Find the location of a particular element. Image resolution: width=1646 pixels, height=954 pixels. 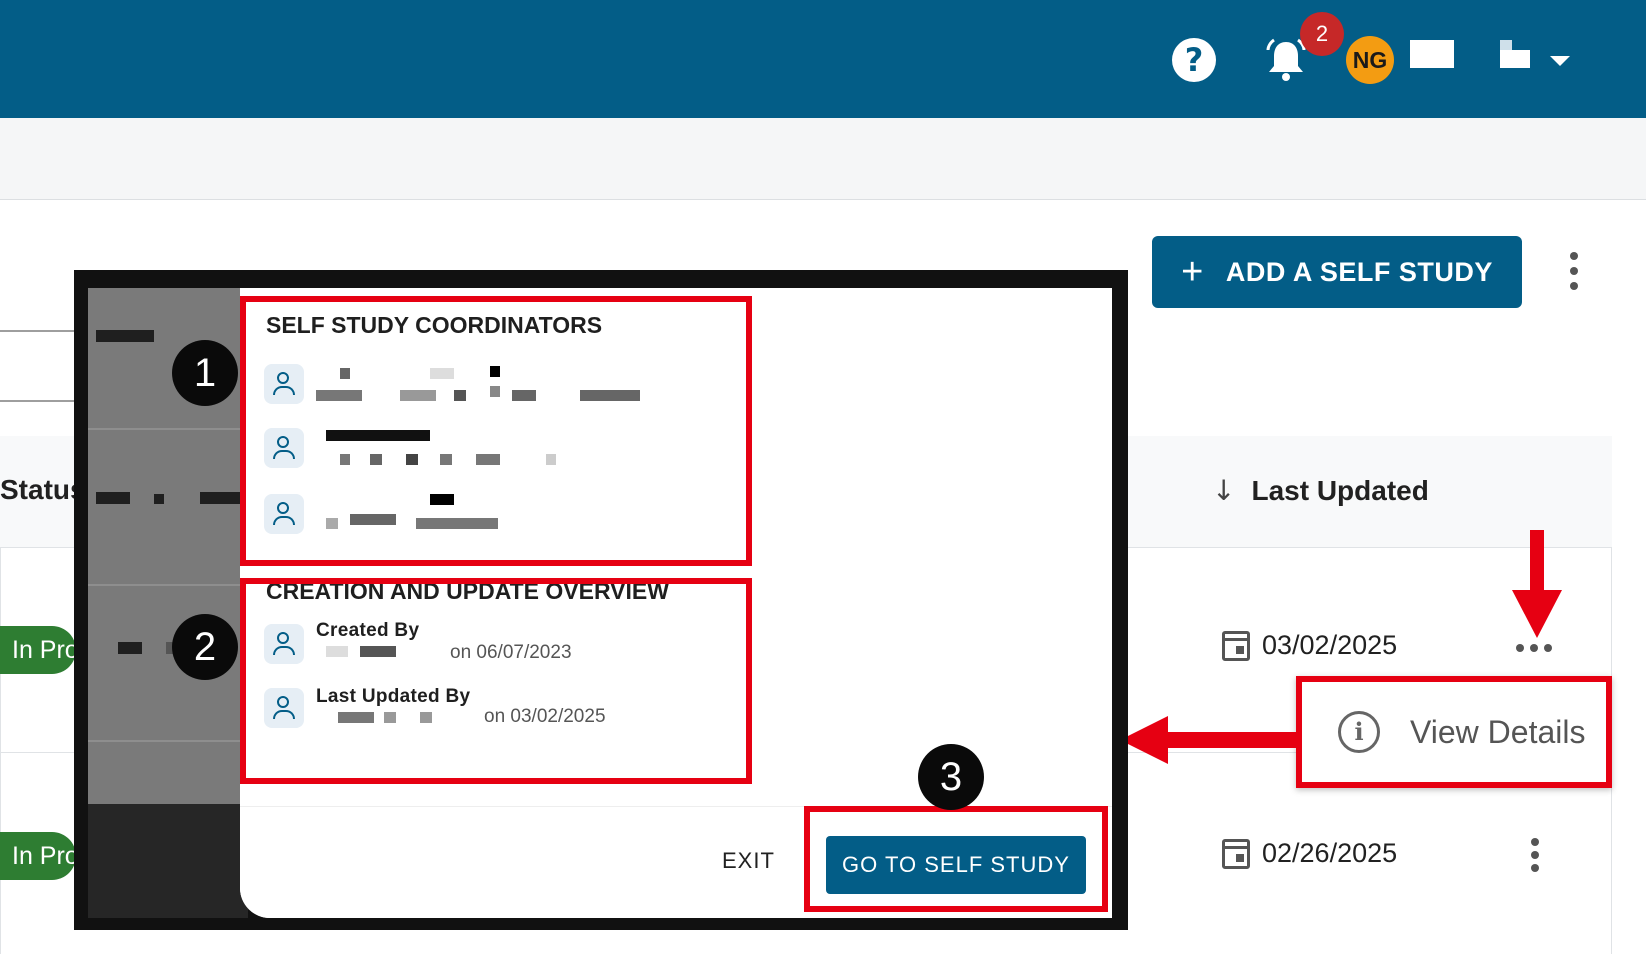

highlight-coordinators is located at coordinates (496, 431).